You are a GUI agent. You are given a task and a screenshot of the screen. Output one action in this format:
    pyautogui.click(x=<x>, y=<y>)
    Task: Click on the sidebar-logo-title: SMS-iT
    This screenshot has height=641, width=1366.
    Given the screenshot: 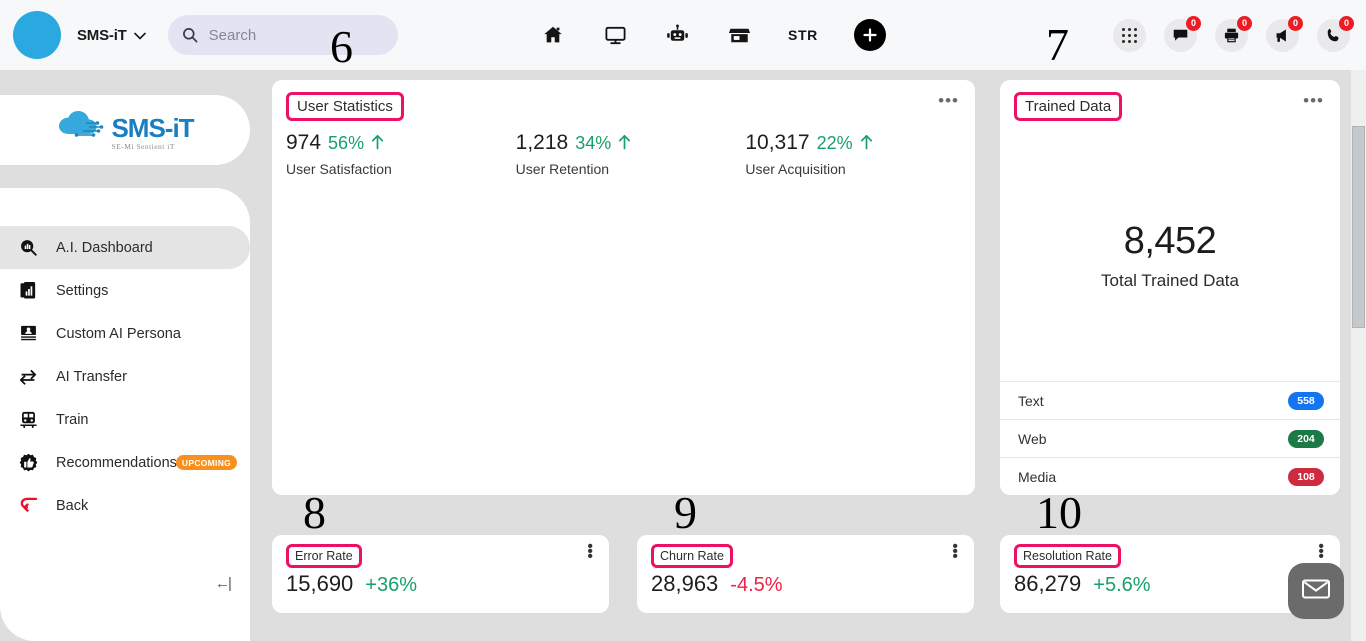 What is the action you would take?
    pyautogui.click(x=152, y=127)
    